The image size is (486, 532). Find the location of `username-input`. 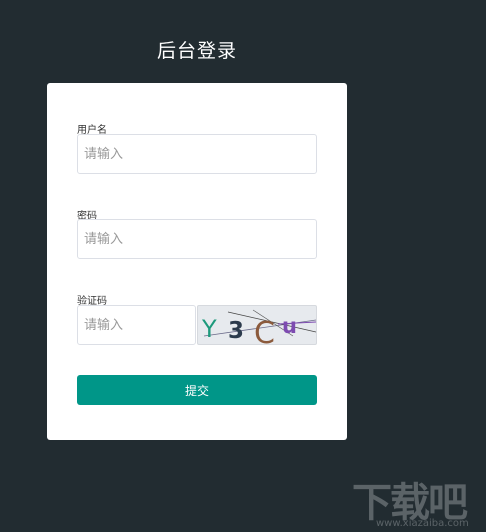

username-input is located at coordinates (197, 154).